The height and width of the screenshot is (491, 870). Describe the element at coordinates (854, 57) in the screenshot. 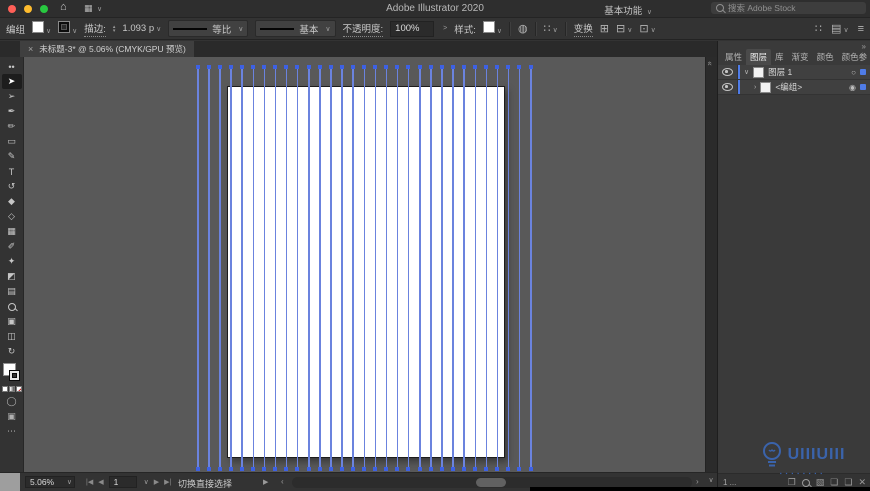

I see `tab-颜色参: 颜色参` at that location.